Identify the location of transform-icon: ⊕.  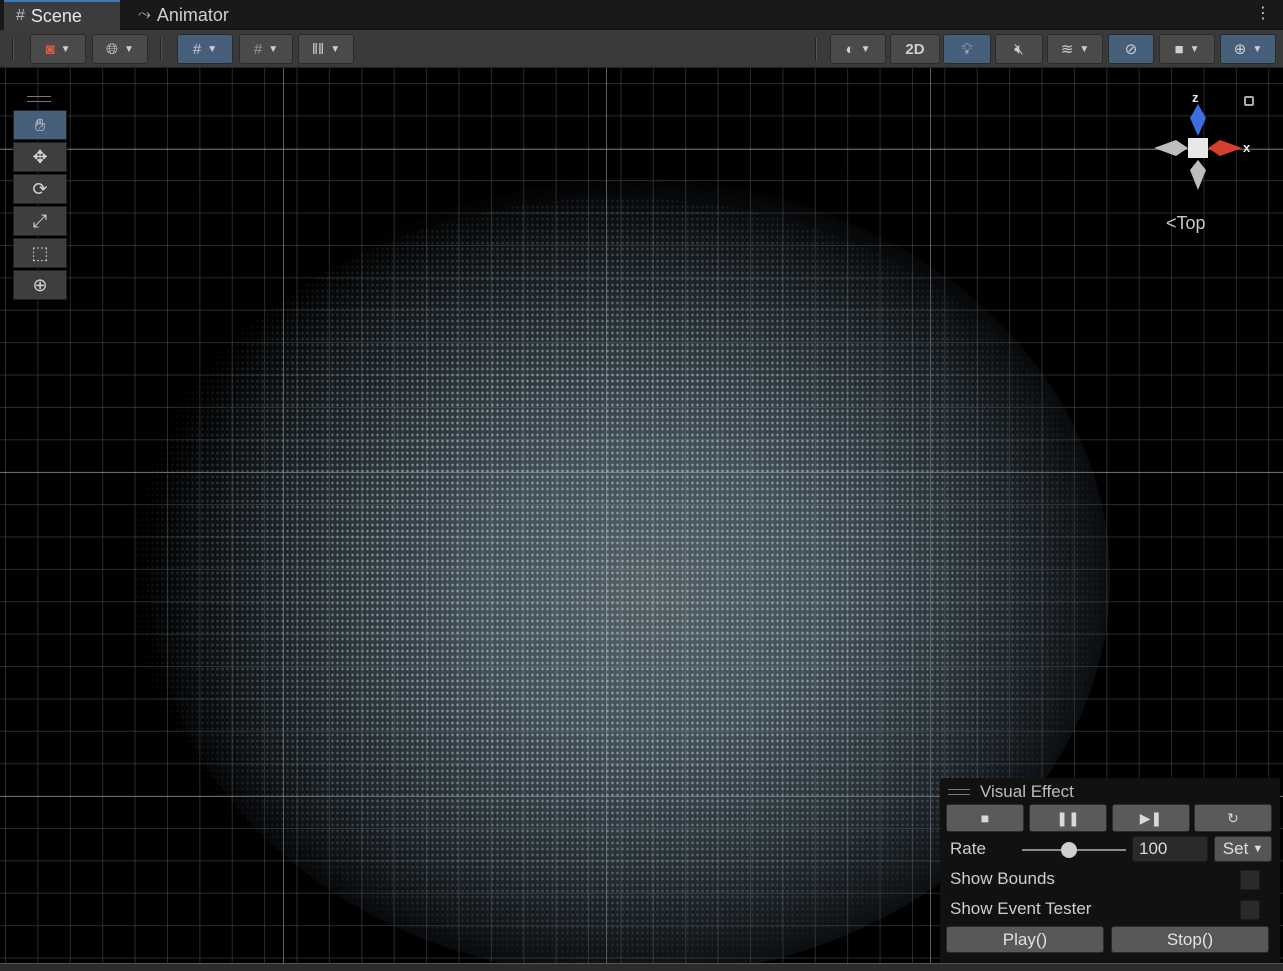
(40, 284).